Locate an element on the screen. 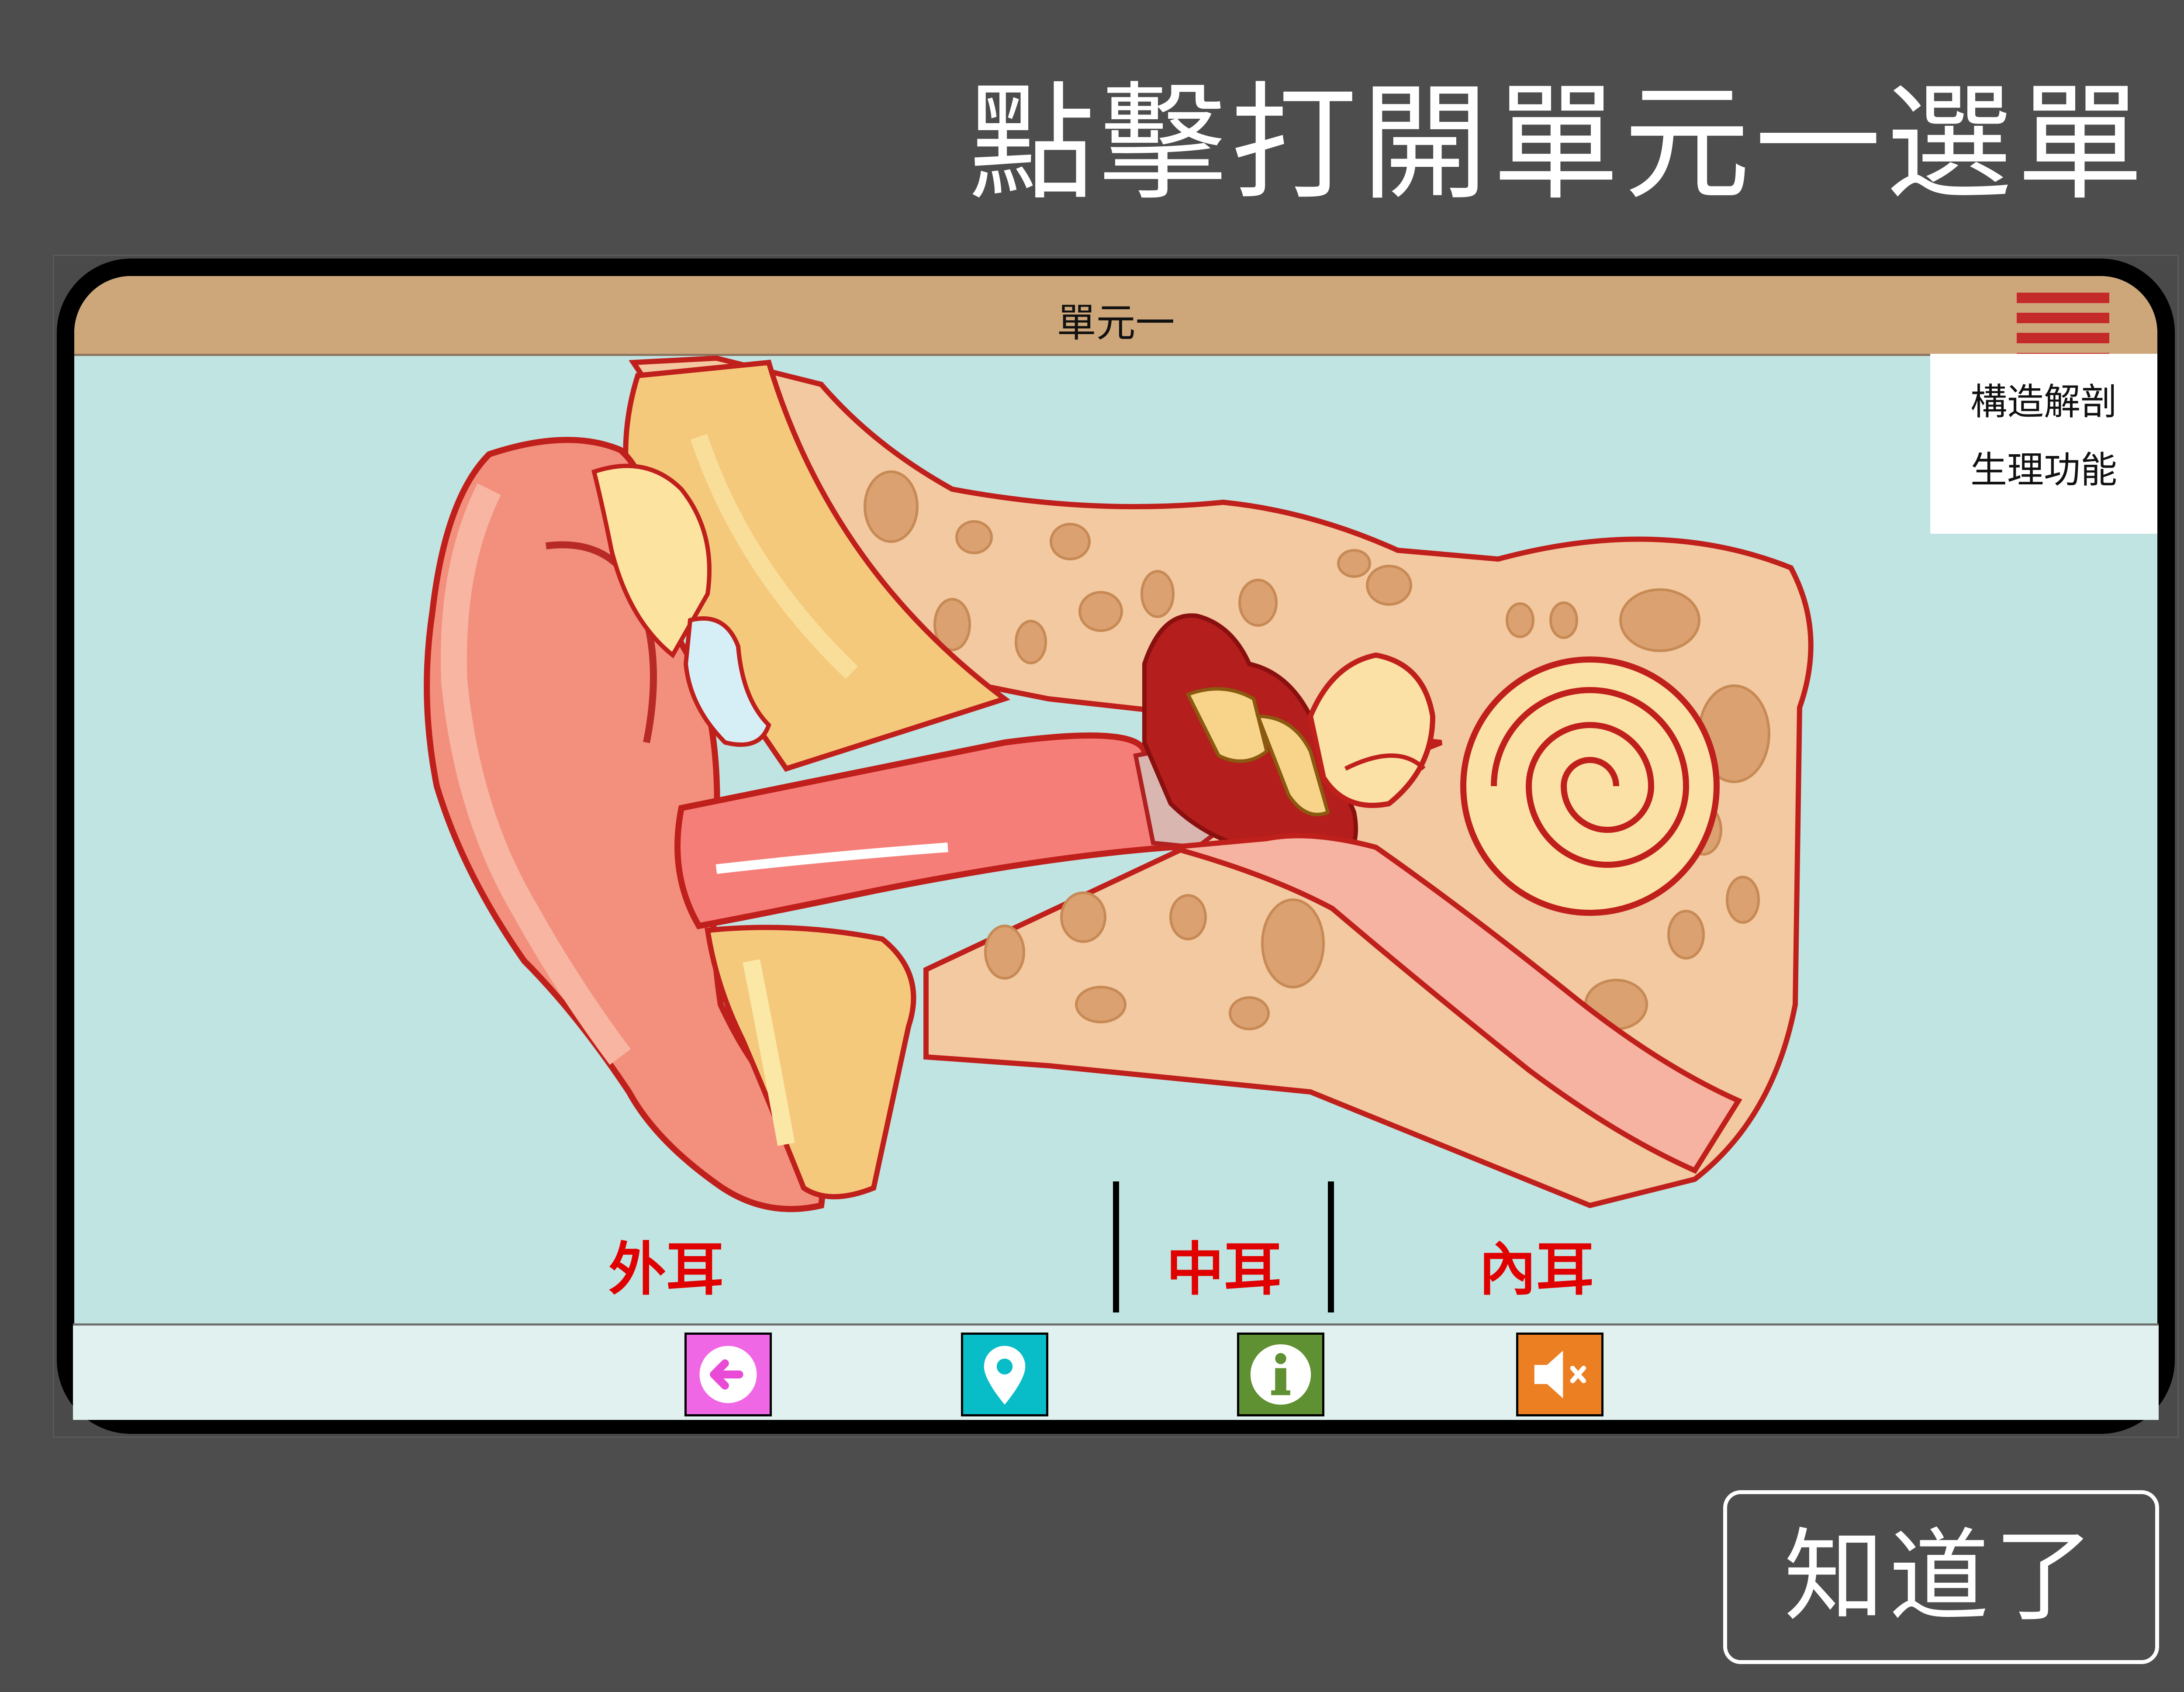 This screenshot has height=1692, width=2184. info-button is located at coordinates (1280, 1374).